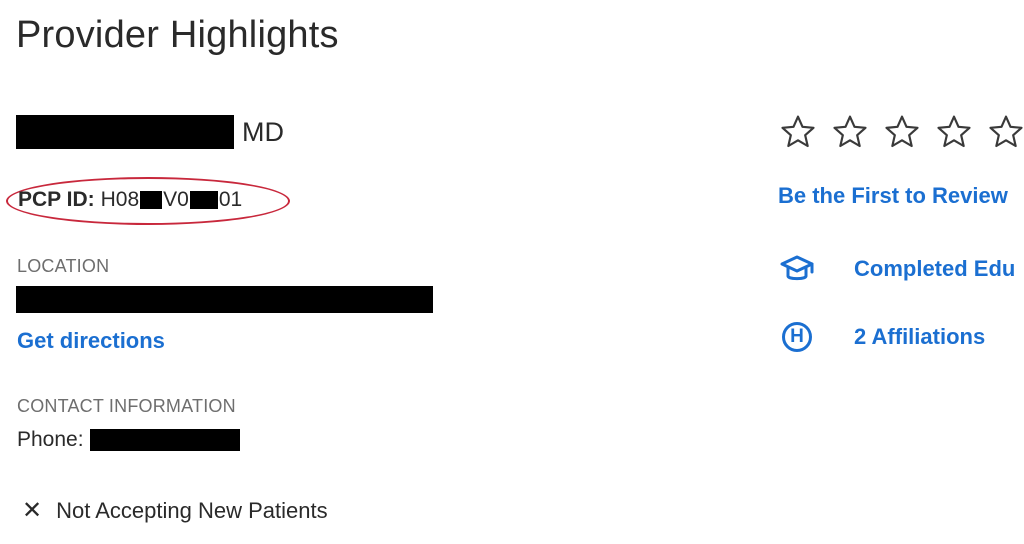  What do you see at coordinates (56, 199) in the screenshot?
I see `pcp-id-label: PCP ID:` at bounding box center [56, 199].